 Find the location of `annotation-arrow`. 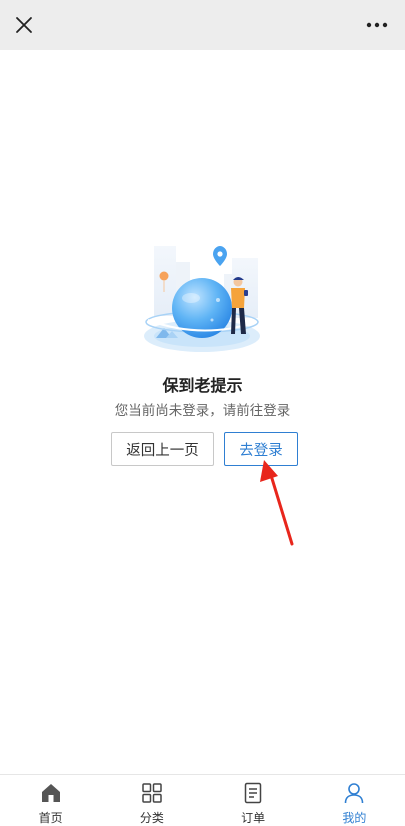

annotation-arrow is located at coordinates (277, 503).